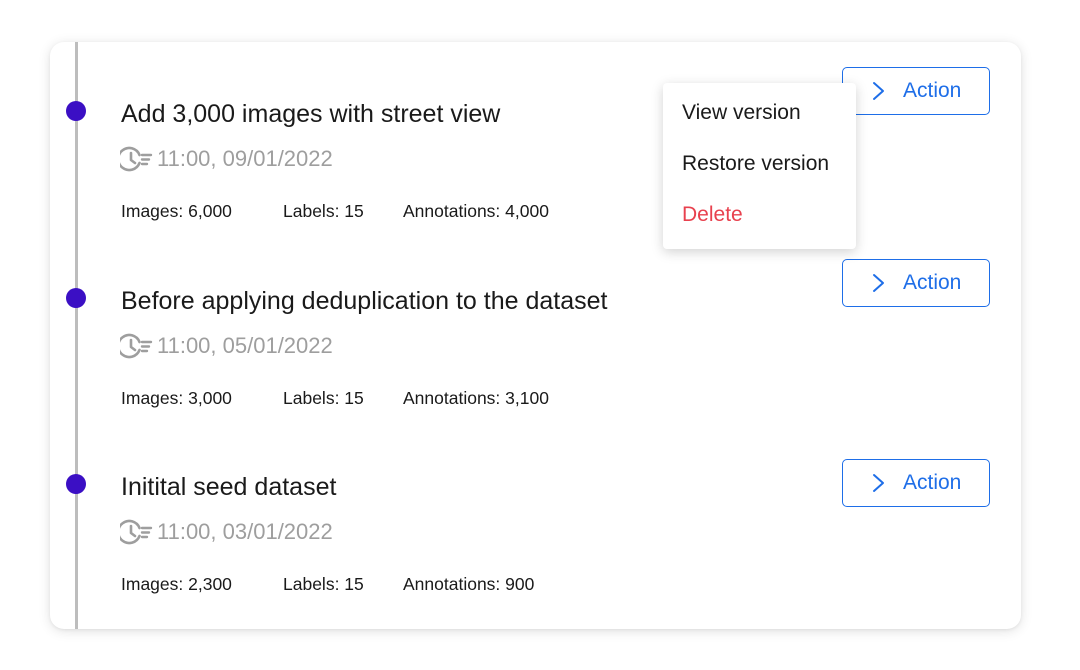 The height and width of the screenshot is (670, 1080). I want to click on version-timestamp: 11:00, 03/01/2022, so click(226, 532).